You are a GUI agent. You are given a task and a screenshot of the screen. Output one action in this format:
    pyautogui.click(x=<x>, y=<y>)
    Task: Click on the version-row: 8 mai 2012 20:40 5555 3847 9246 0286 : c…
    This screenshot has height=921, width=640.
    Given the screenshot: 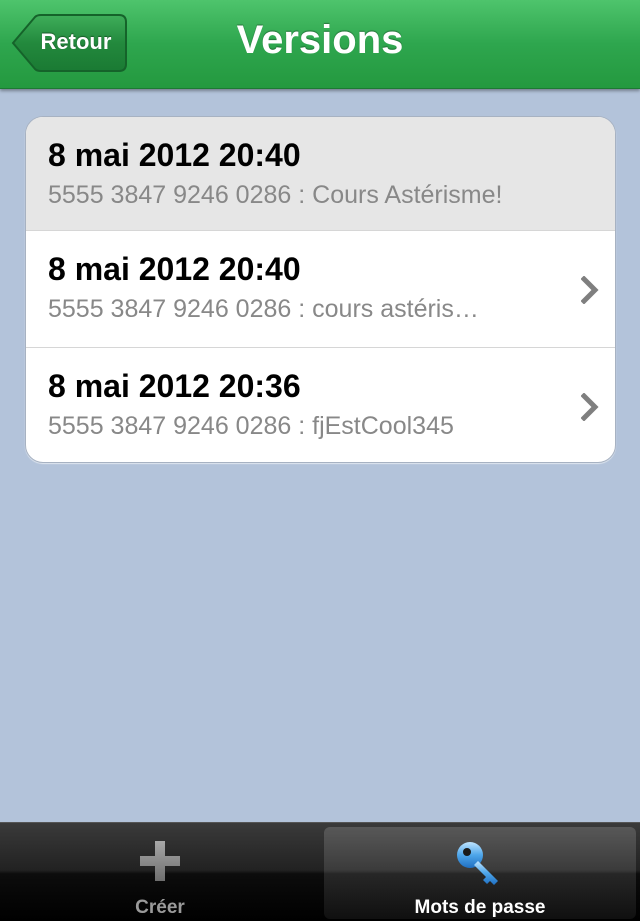 What is the action you would take?
    pyautogui.click(x=320, y=289)
    